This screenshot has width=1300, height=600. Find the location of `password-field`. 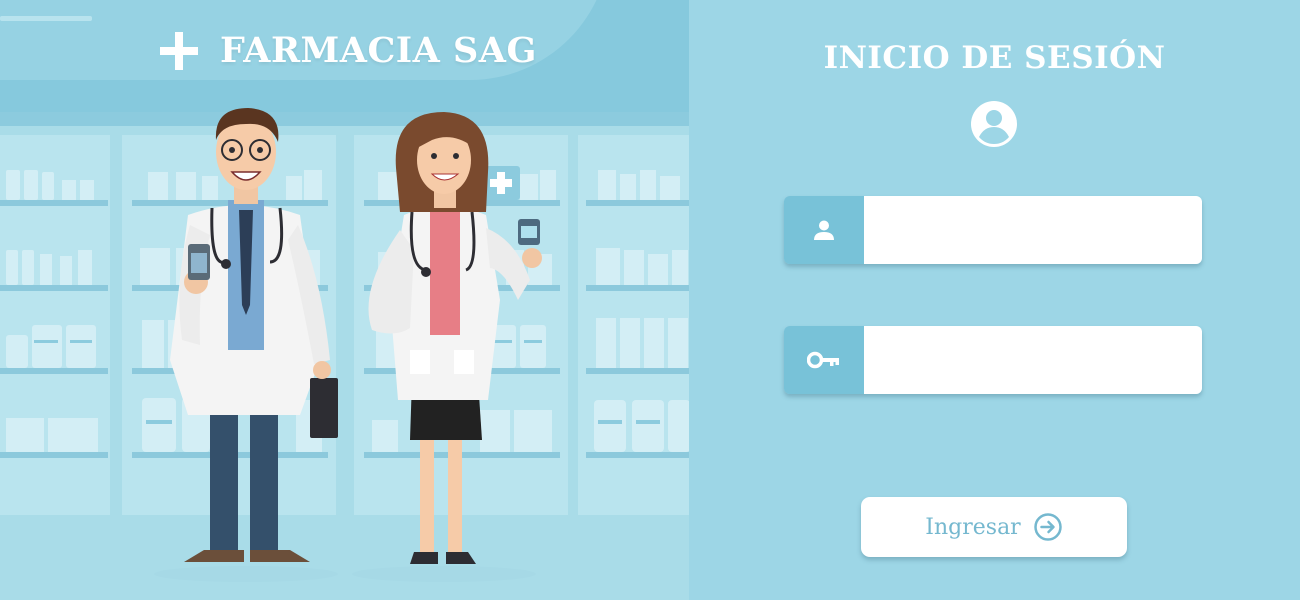

password-field is located at coordinates (993, 360).